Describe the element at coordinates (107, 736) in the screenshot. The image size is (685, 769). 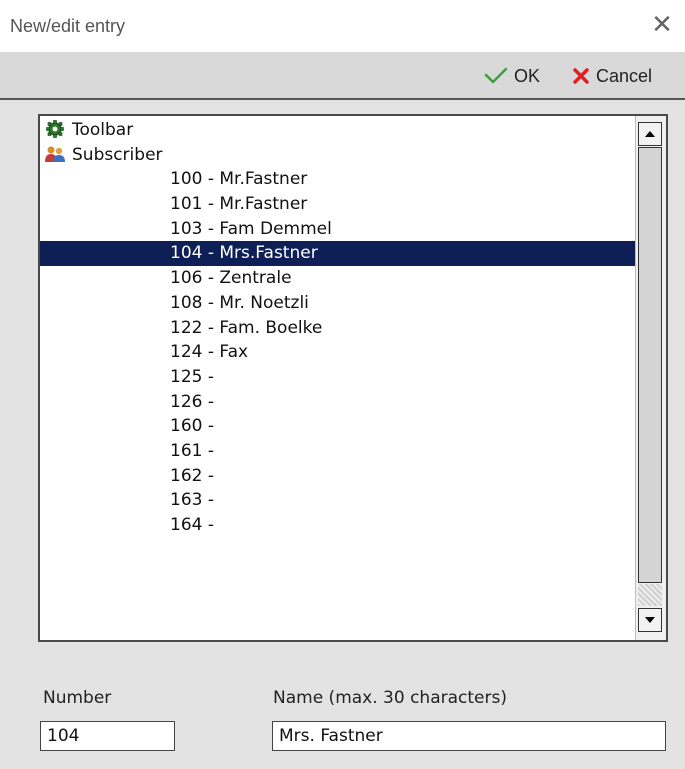
I see `number-field` at that location.